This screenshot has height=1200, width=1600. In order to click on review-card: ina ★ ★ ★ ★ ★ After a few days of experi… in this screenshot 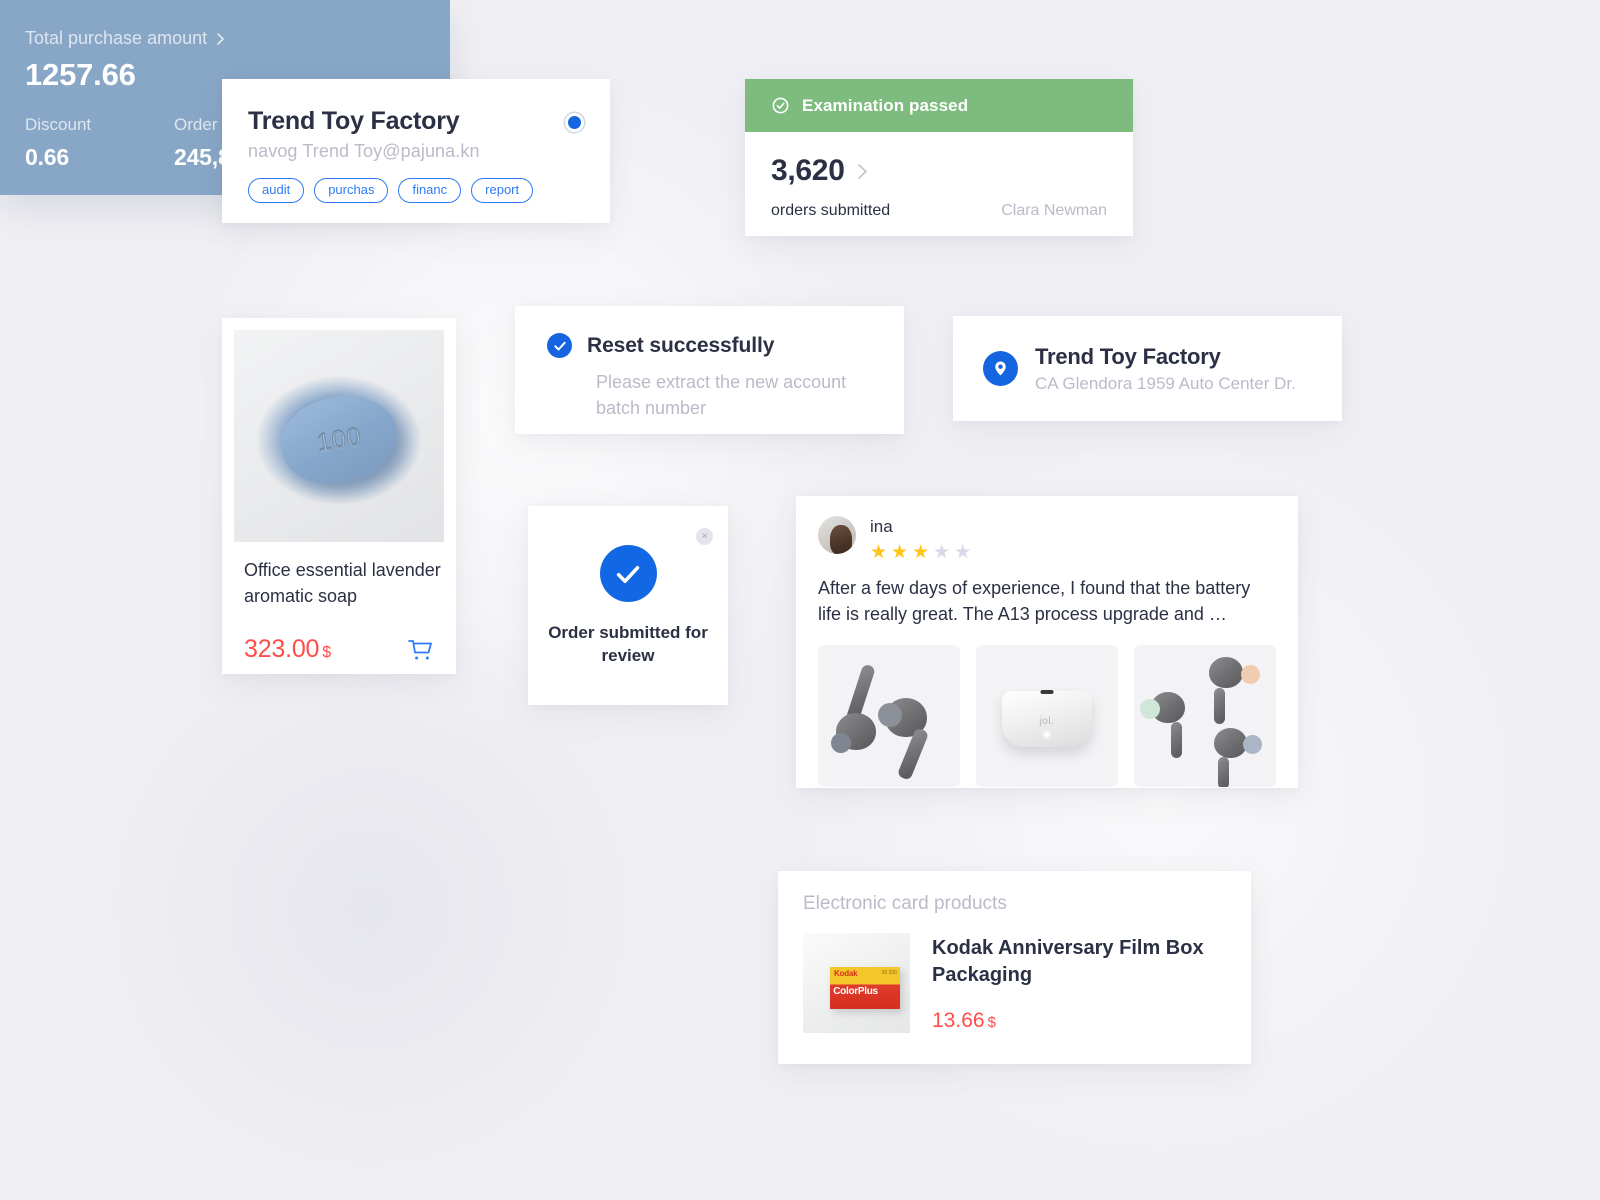, I will do `click(1047, 642)`.